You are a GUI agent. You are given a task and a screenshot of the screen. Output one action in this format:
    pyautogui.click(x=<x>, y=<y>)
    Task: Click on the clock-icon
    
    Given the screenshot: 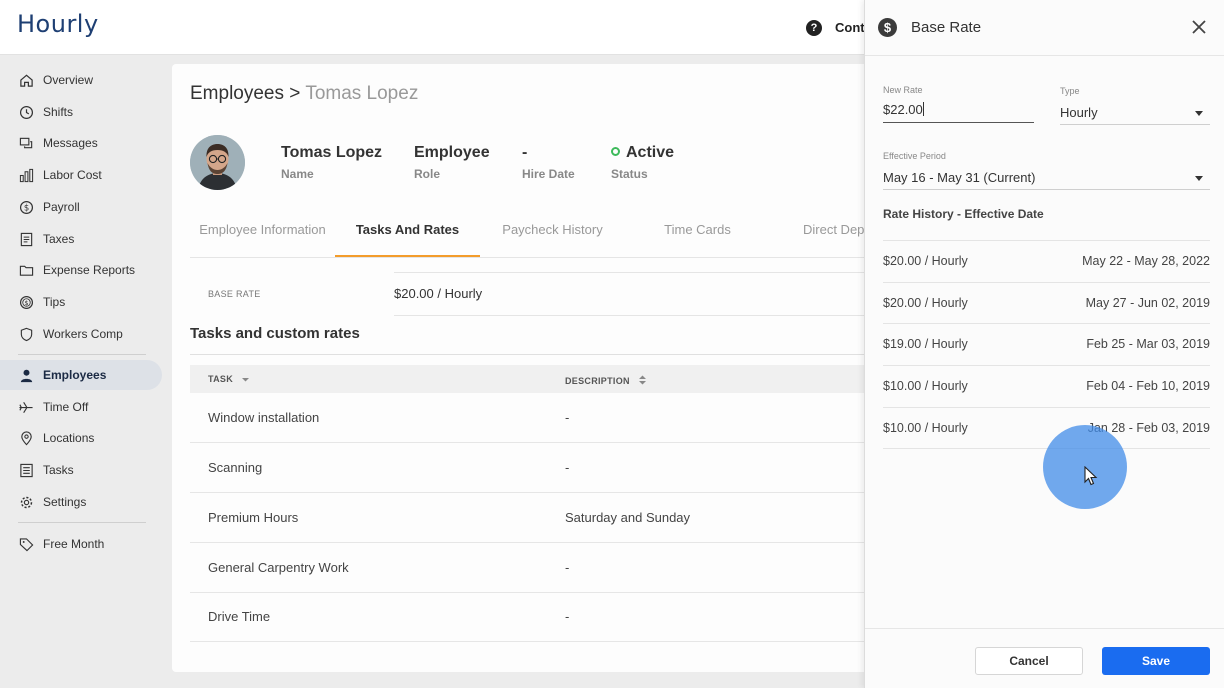 What is the action you would take?
    pyautogui.click(x=26, y=112)
    